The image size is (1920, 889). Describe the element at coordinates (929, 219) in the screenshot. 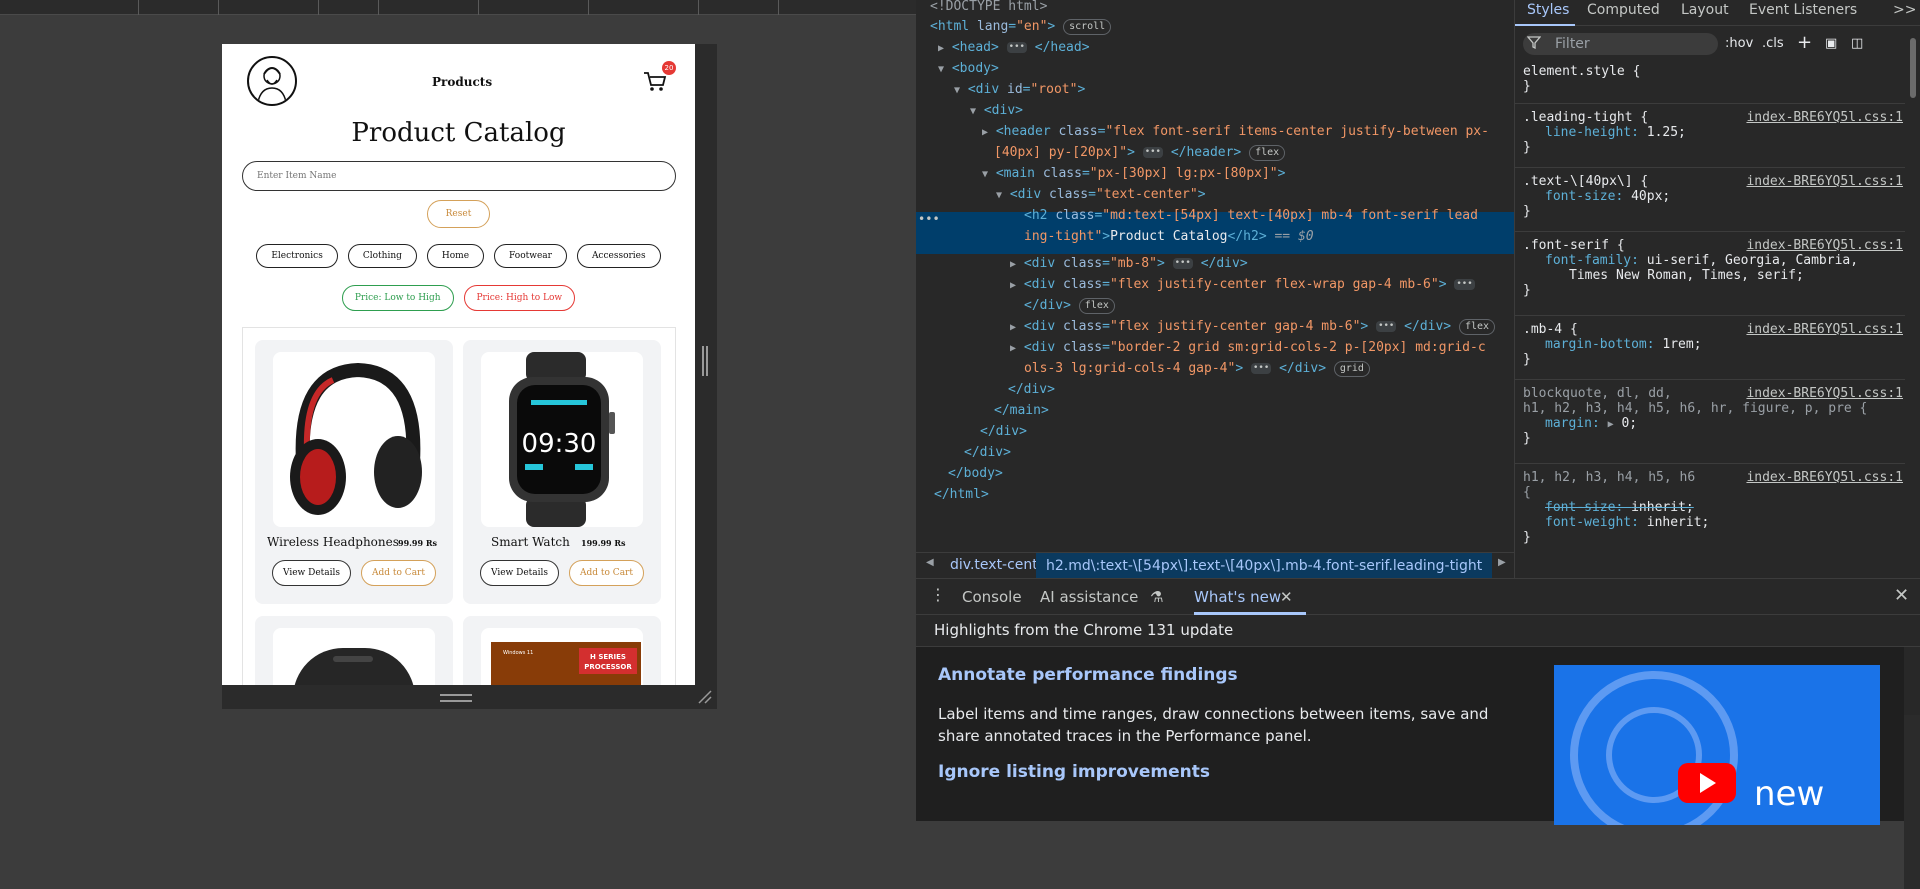

I see `node-options-icon: •••` at that location.